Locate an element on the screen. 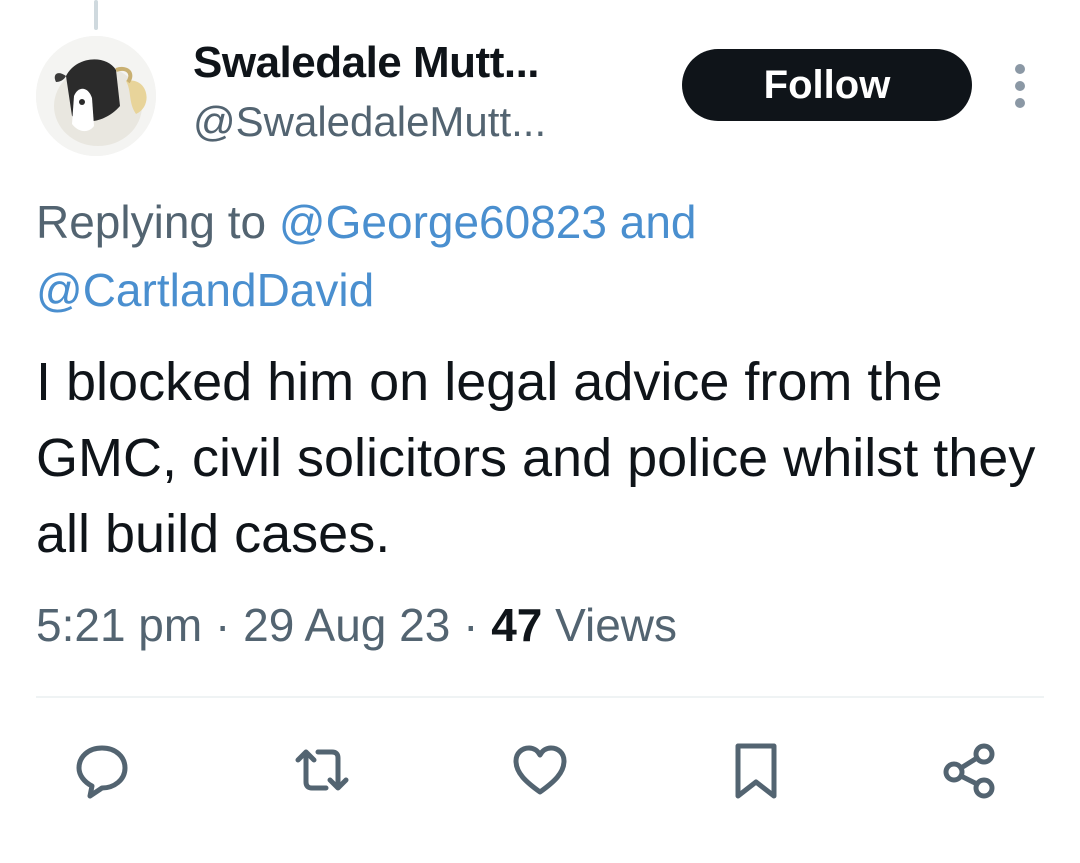  bookmark-icon is located at coordinates (756, 771).